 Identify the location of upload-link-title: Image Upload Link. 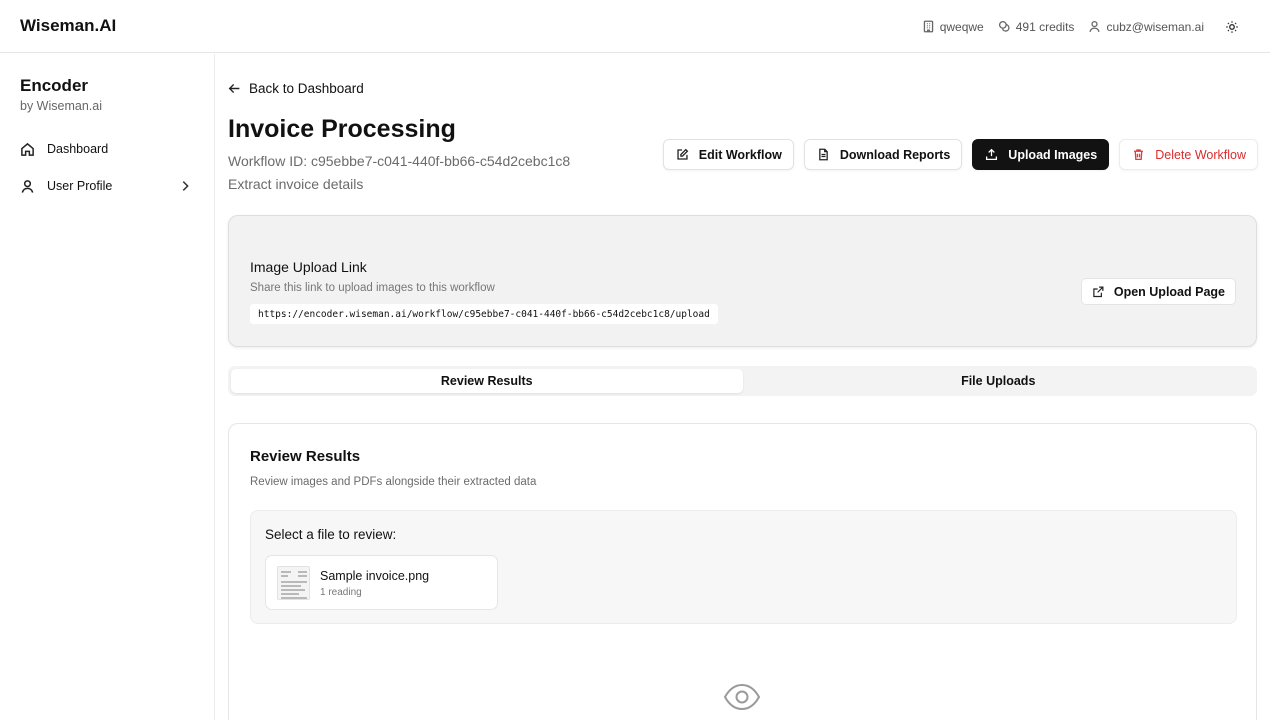
(308, 267).